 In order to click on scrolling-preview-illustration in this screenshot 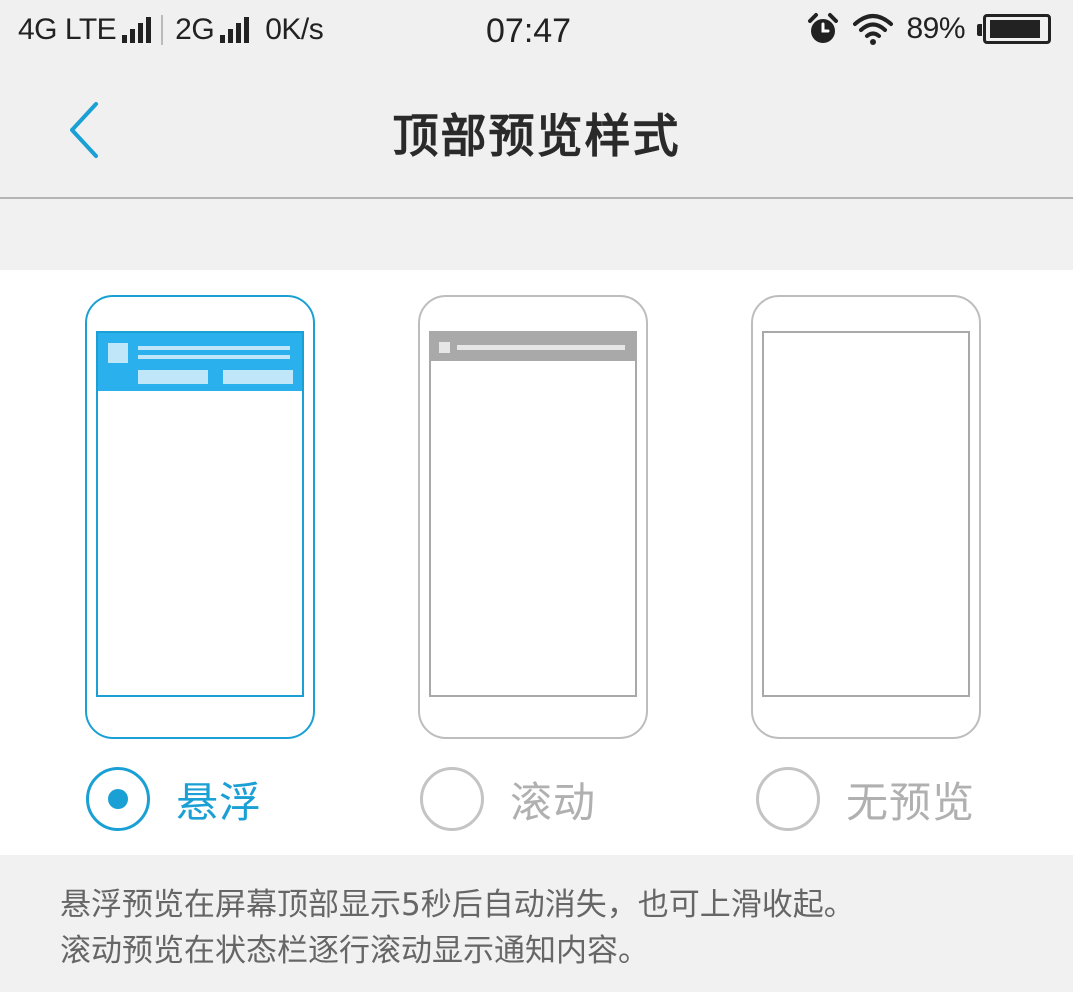, I will do `click(533, 517)`.